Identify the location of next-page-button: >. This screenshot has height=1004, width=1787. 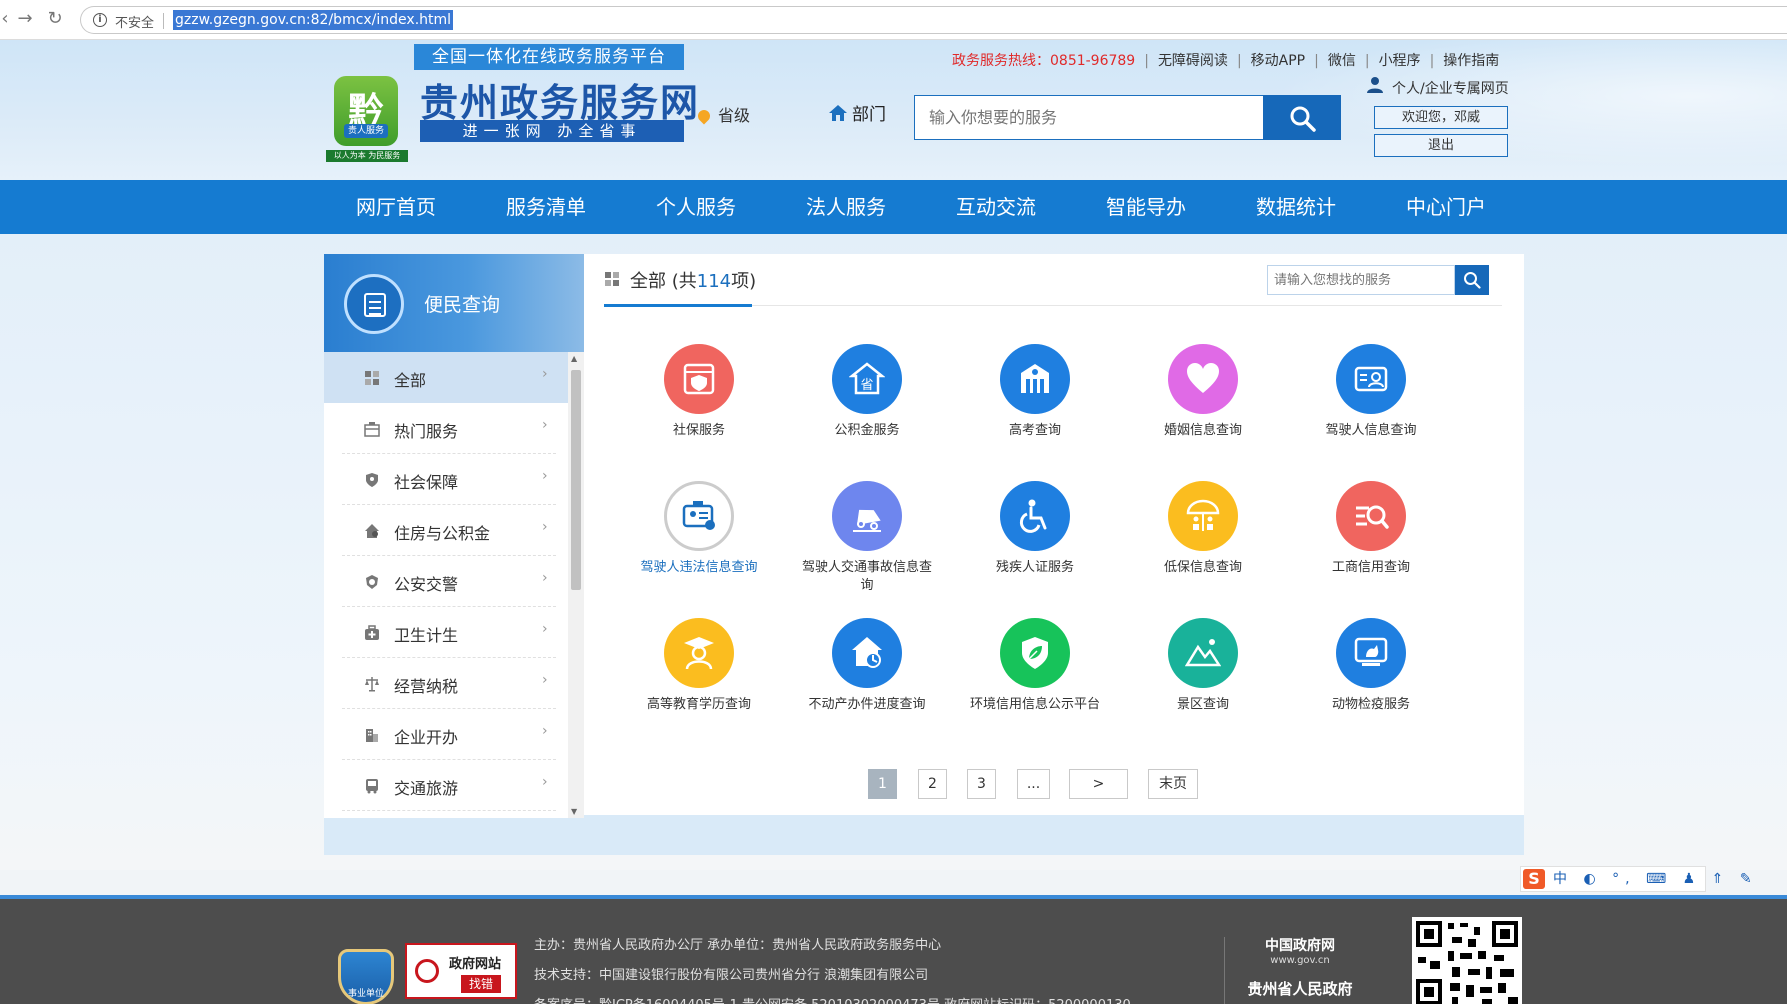
(1098, 784).